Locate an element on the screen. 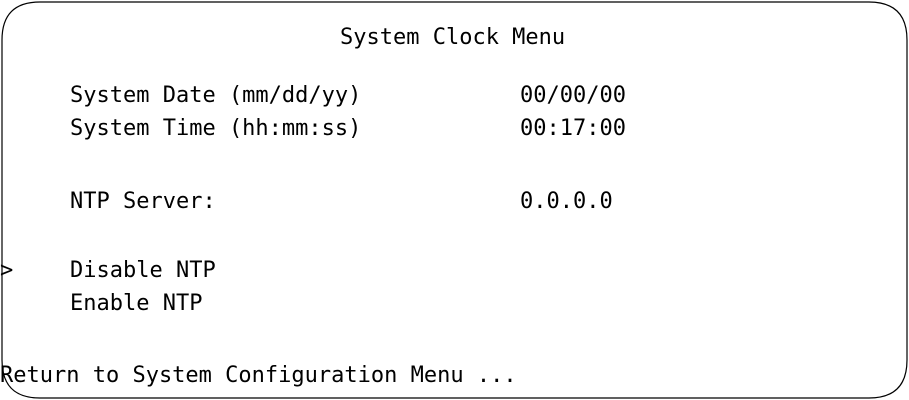 This screenshot has height=400, width=909. menu-title: System Clock Menu is located at coordinates (453, 37).